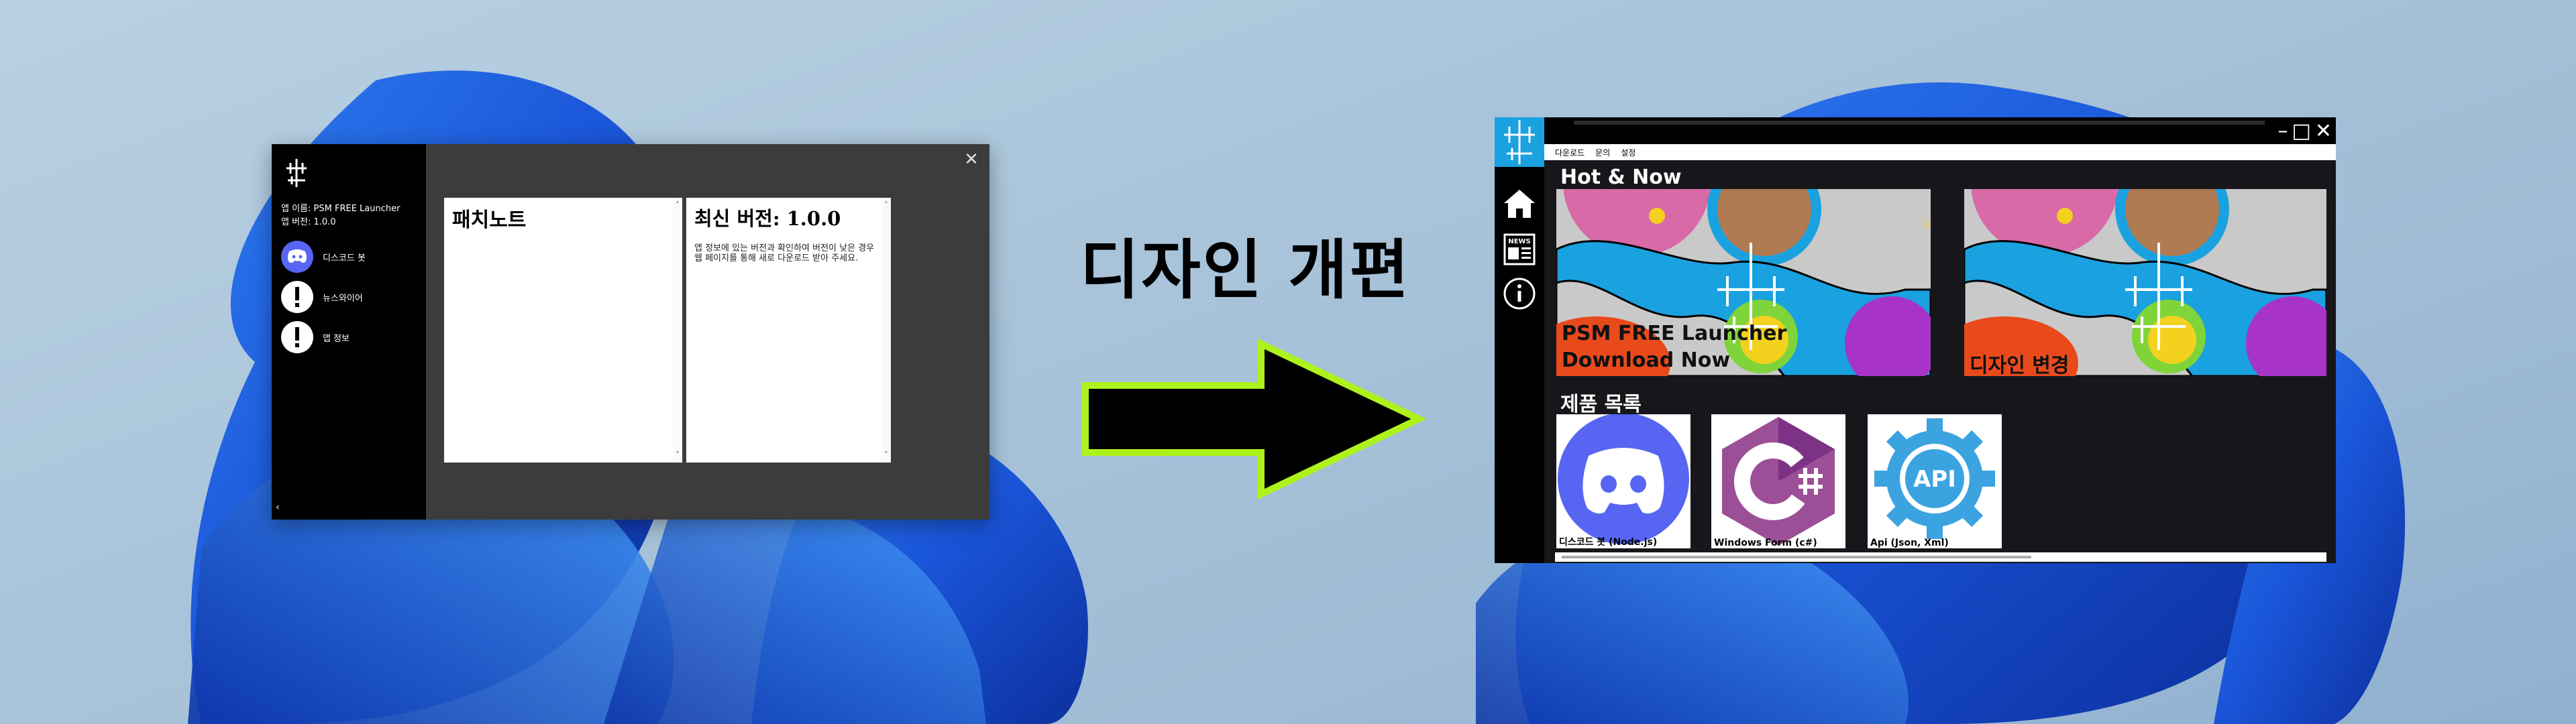 The width and height of the screenshot is (2576, 724). Describe the element at coordinates (308, 222) in the screenshot. I see `app-version-text: 앱 버전: 1.0.0` at that location.